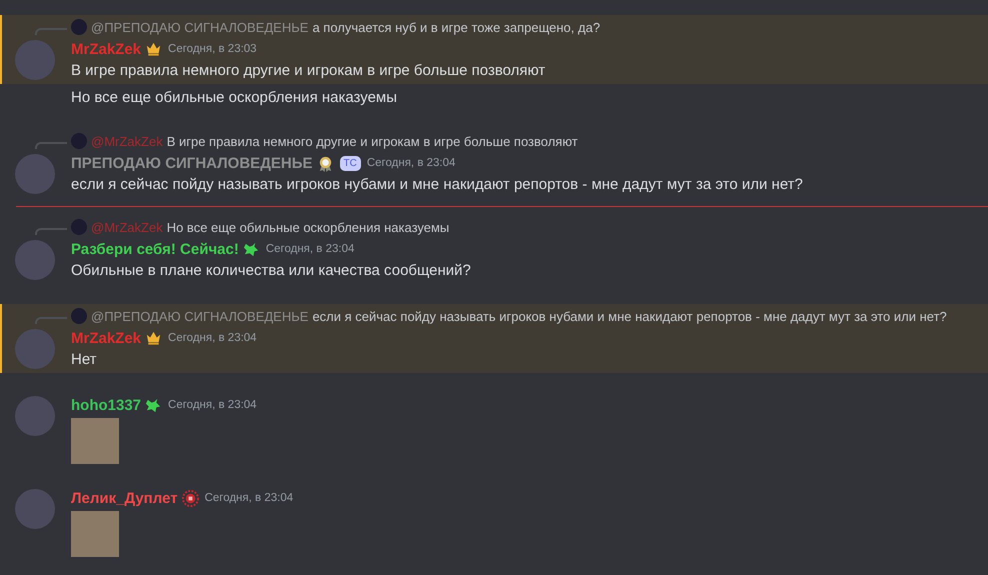 This screenshot has width=988, height=575. I want to click on username: Разбери себя! Сейчас!, so click(155, 249).